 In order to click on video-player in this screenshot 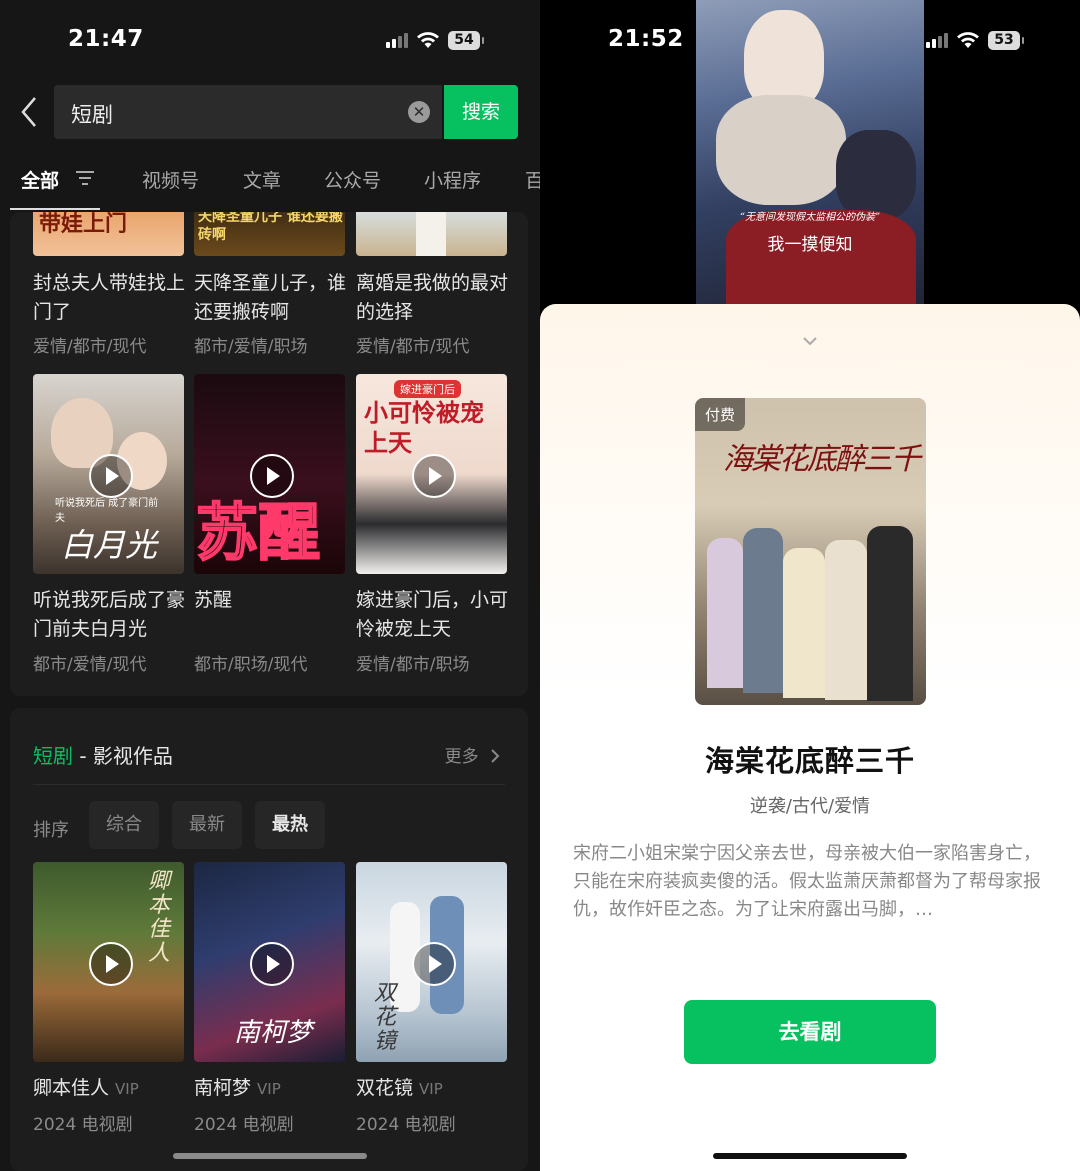, I will do `click(810, 155)`.